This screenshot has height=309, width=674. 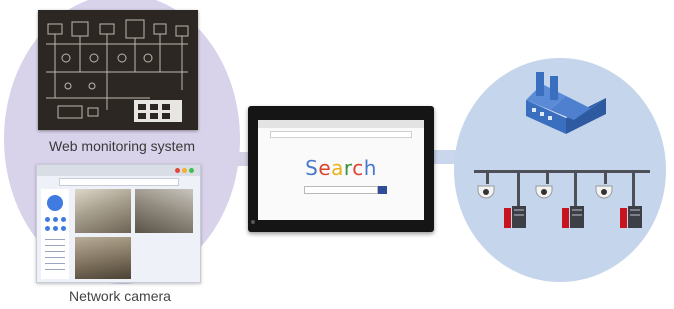 What do you see at coordinates (184, 170) in the screenshot?
I see `window-minimize-dot` at bounding box center [184, 170].